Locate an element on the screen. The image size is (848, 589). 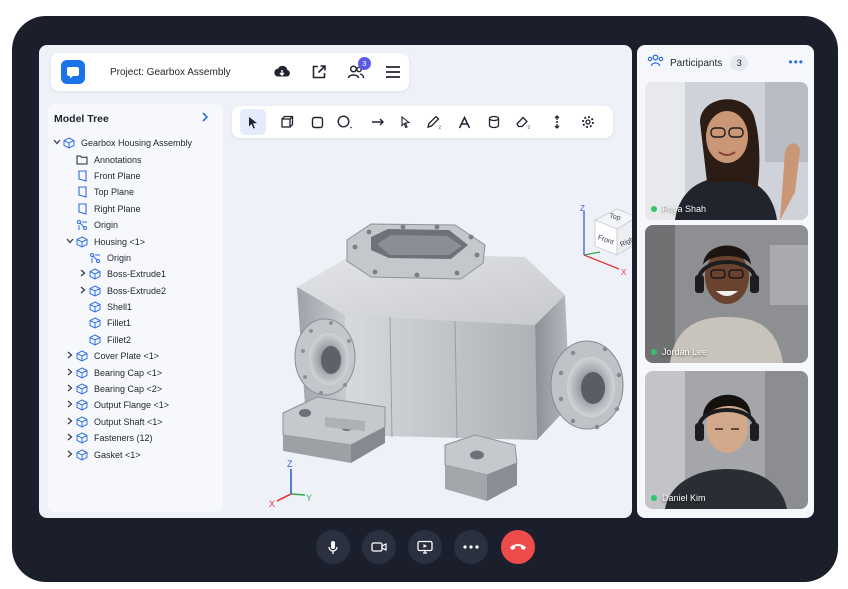
settings-gear-icon is located at coordinates (588, 122).